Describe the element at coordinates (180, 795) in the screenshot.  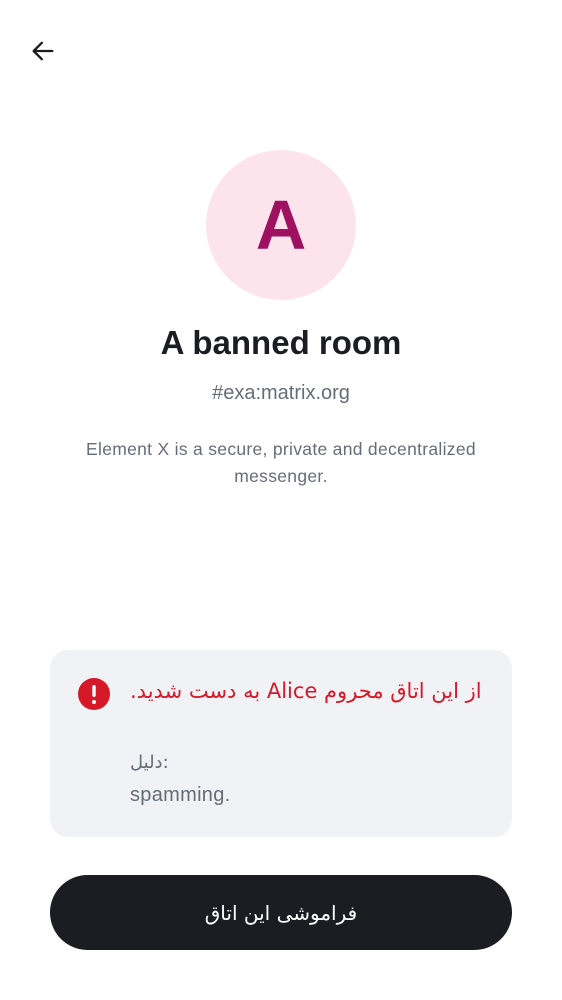
I see `ban-reason-value: spamming.` at that location.